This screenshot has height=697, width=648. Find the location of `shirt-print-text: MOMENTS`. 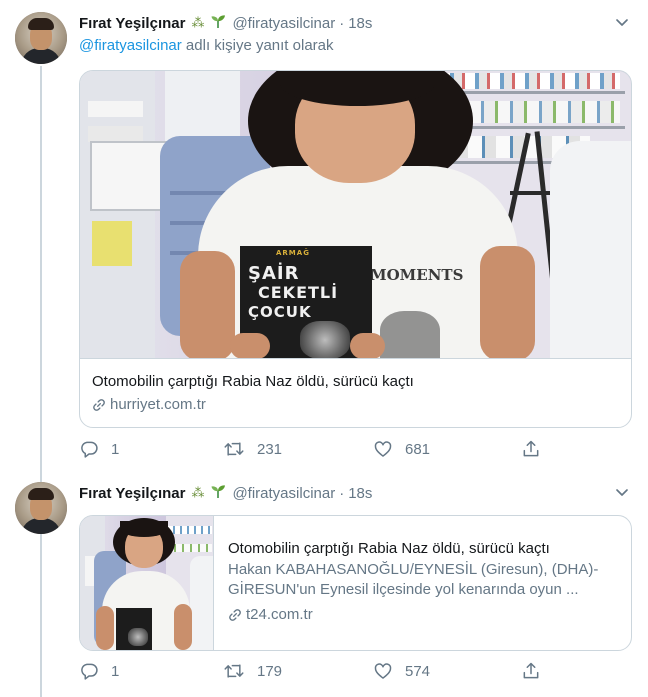

shirt-print-text: MOMENTS is located at coordinates (417, 275).